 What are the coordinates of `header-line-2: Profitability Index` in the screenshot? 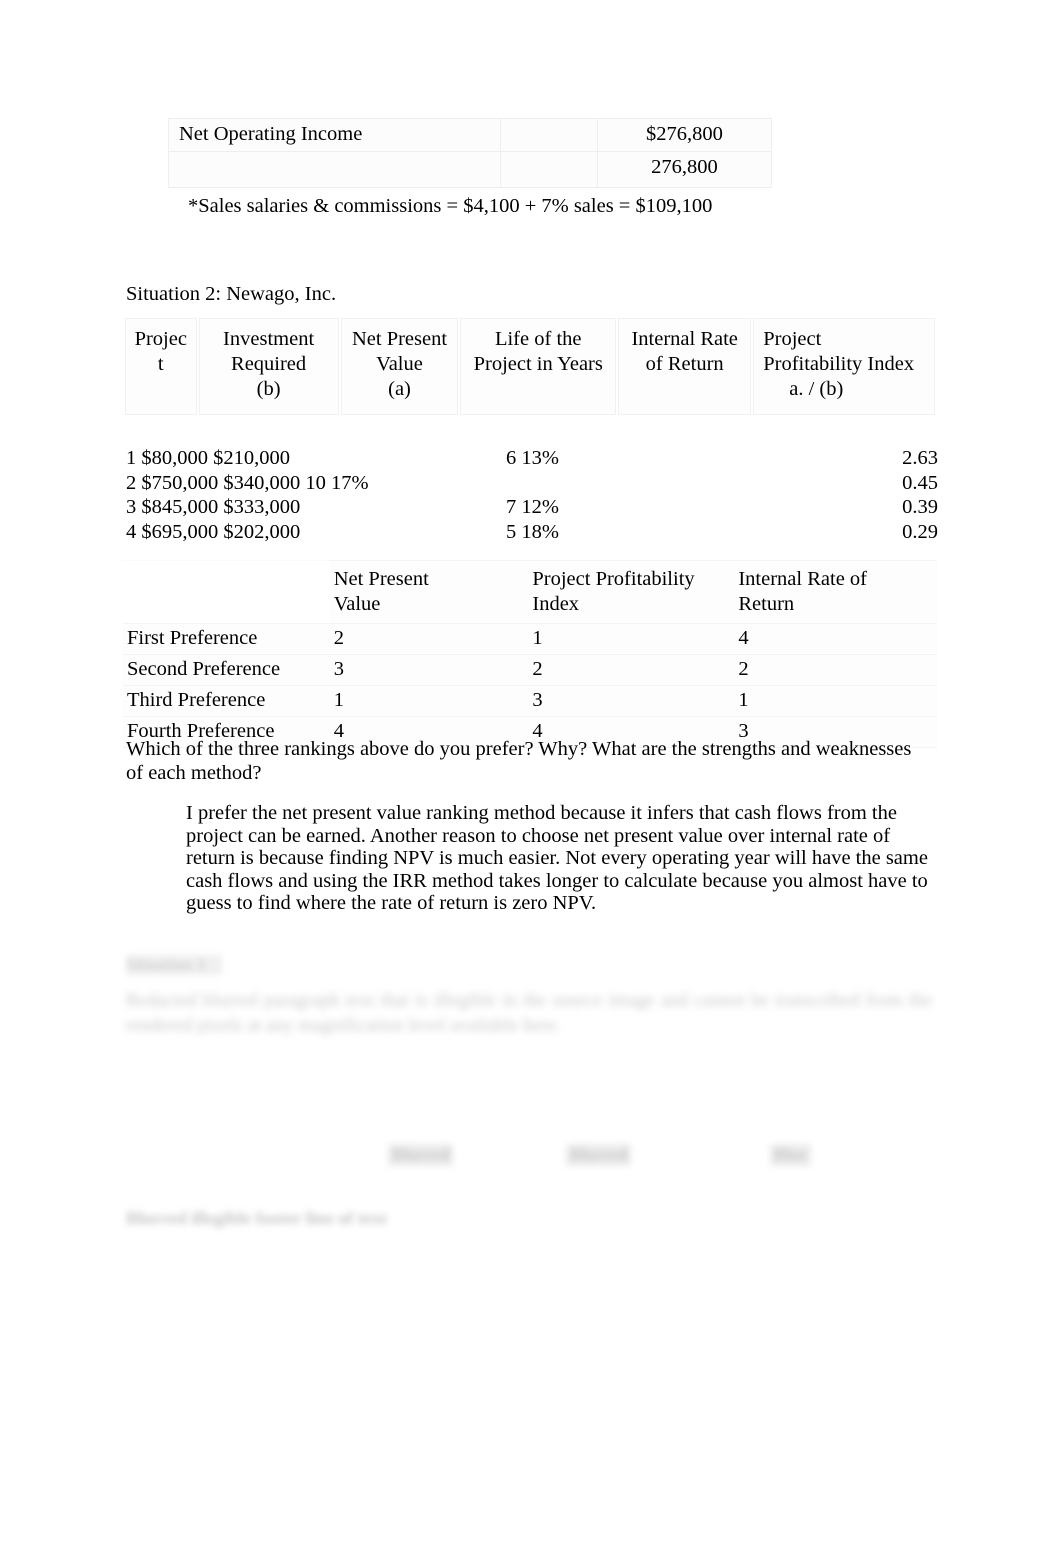 It's located at (839, 364).